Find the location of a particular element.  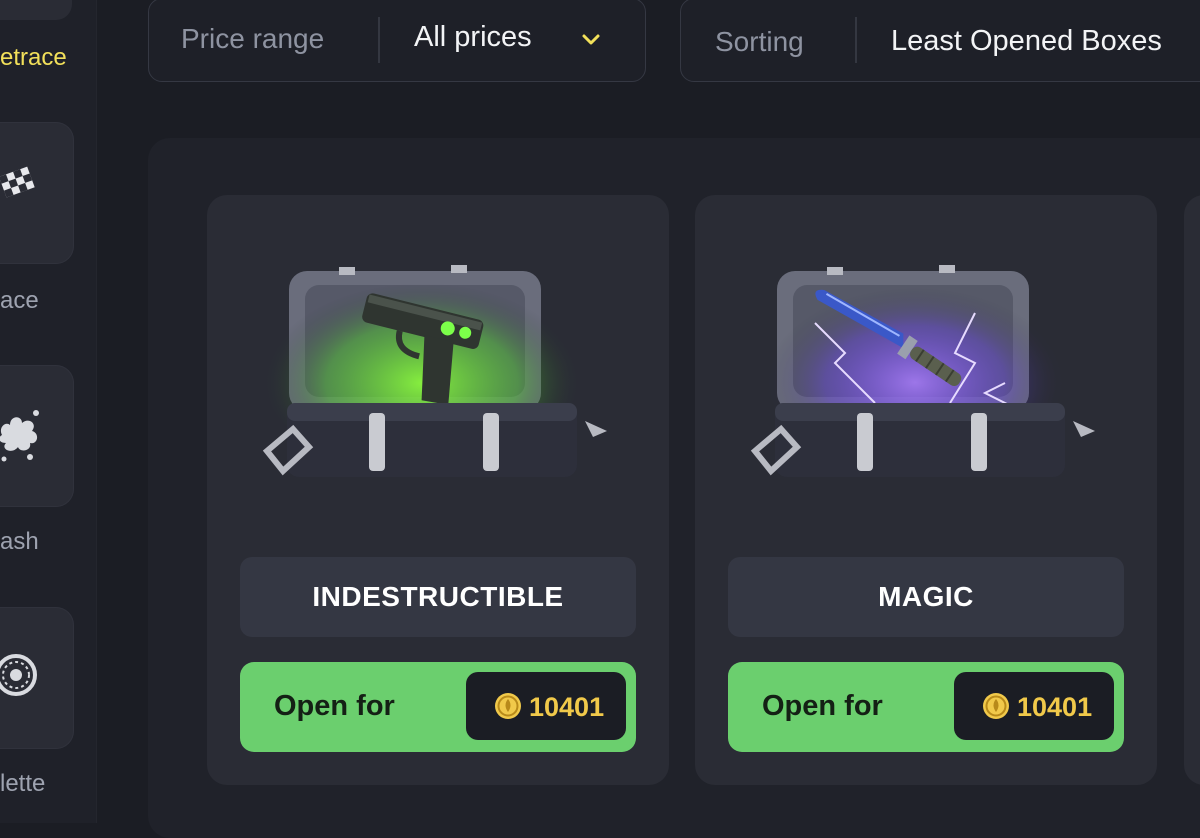

roulette-icon is located at coordinates (18, 675).